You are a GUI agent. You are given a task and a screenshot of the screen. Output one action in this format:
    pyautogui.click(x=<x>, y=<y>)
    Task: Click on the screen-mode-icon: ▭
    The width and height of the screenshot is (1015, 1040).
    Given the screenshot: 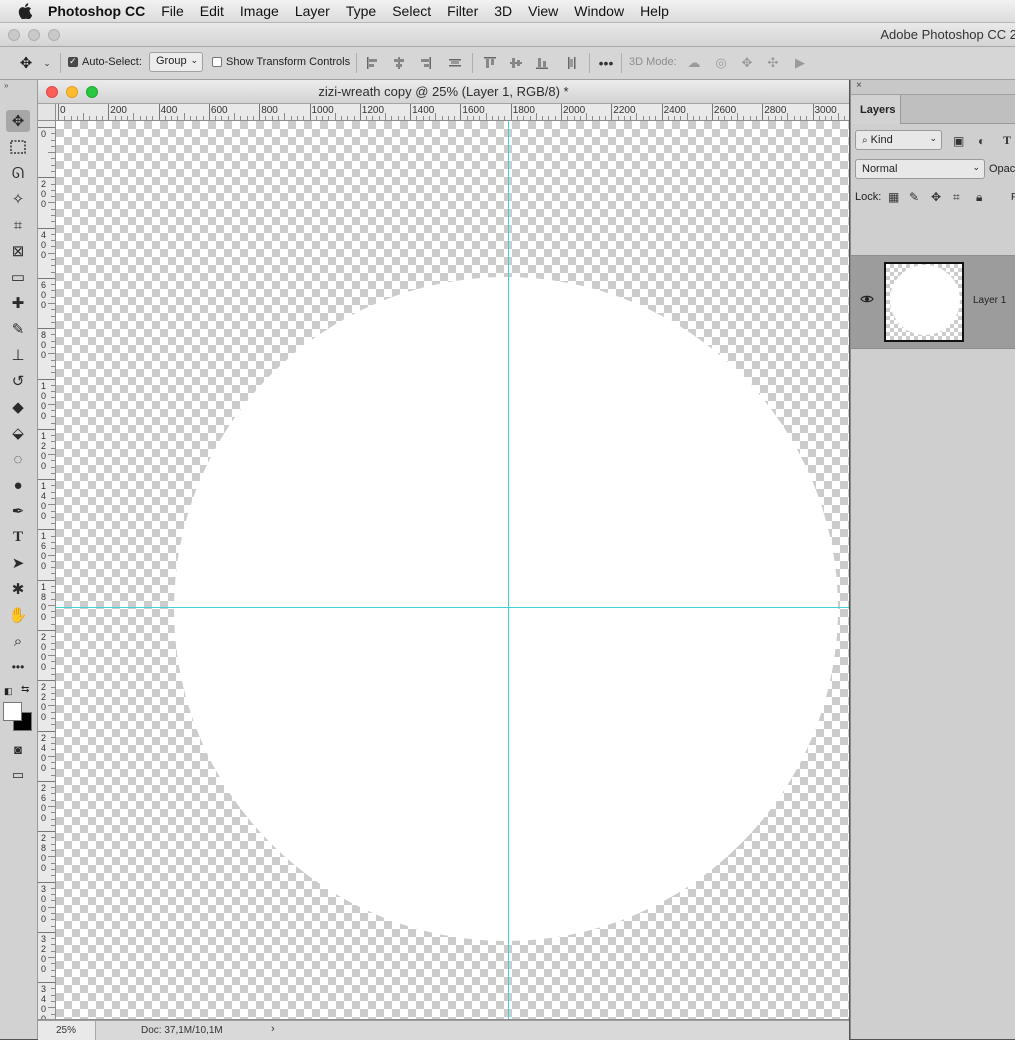 What is the action you would take?
    pyautogui.click(x=18, y=775)
    